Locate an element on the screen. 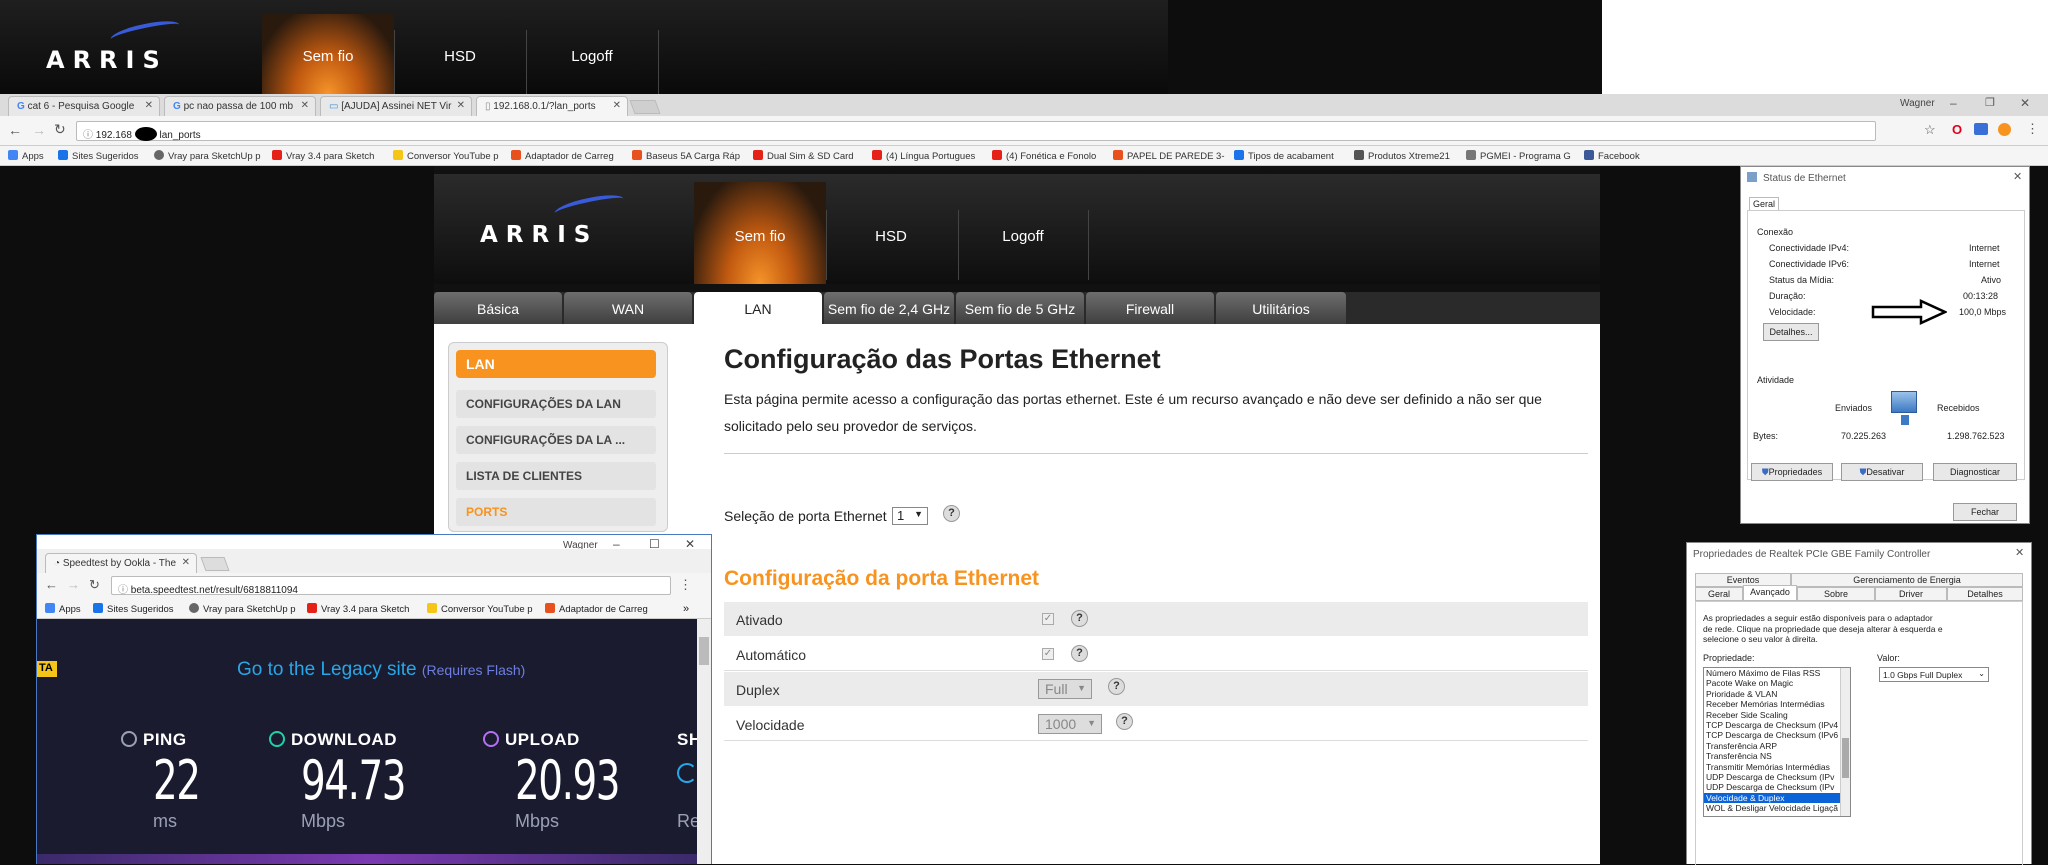  bookmark-item: PAPEL DE PAREDE 3- is located at coordinates (1169, 156).